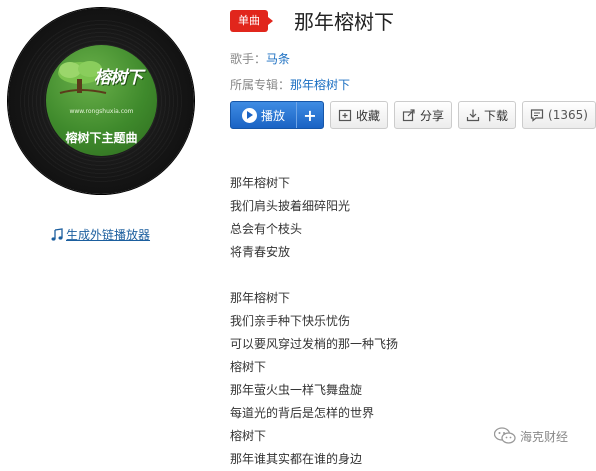  Describe the element at coordinates (345, 115) in the screenshot. I see `add-folder-icon` at that location.